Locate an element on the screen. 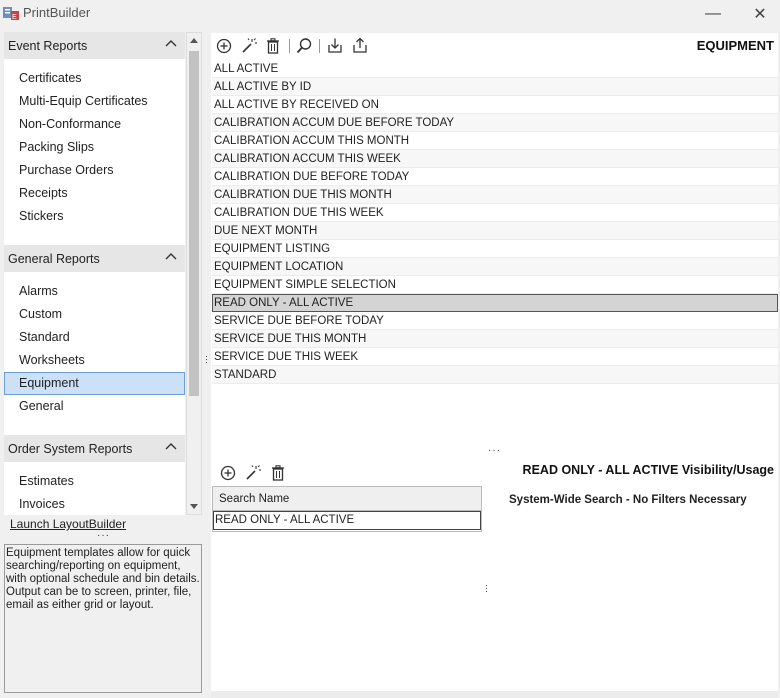 This screenshot has width=780, height=698. list-item: EQUIPMENT LISTING is located at coordinates (495, 249).